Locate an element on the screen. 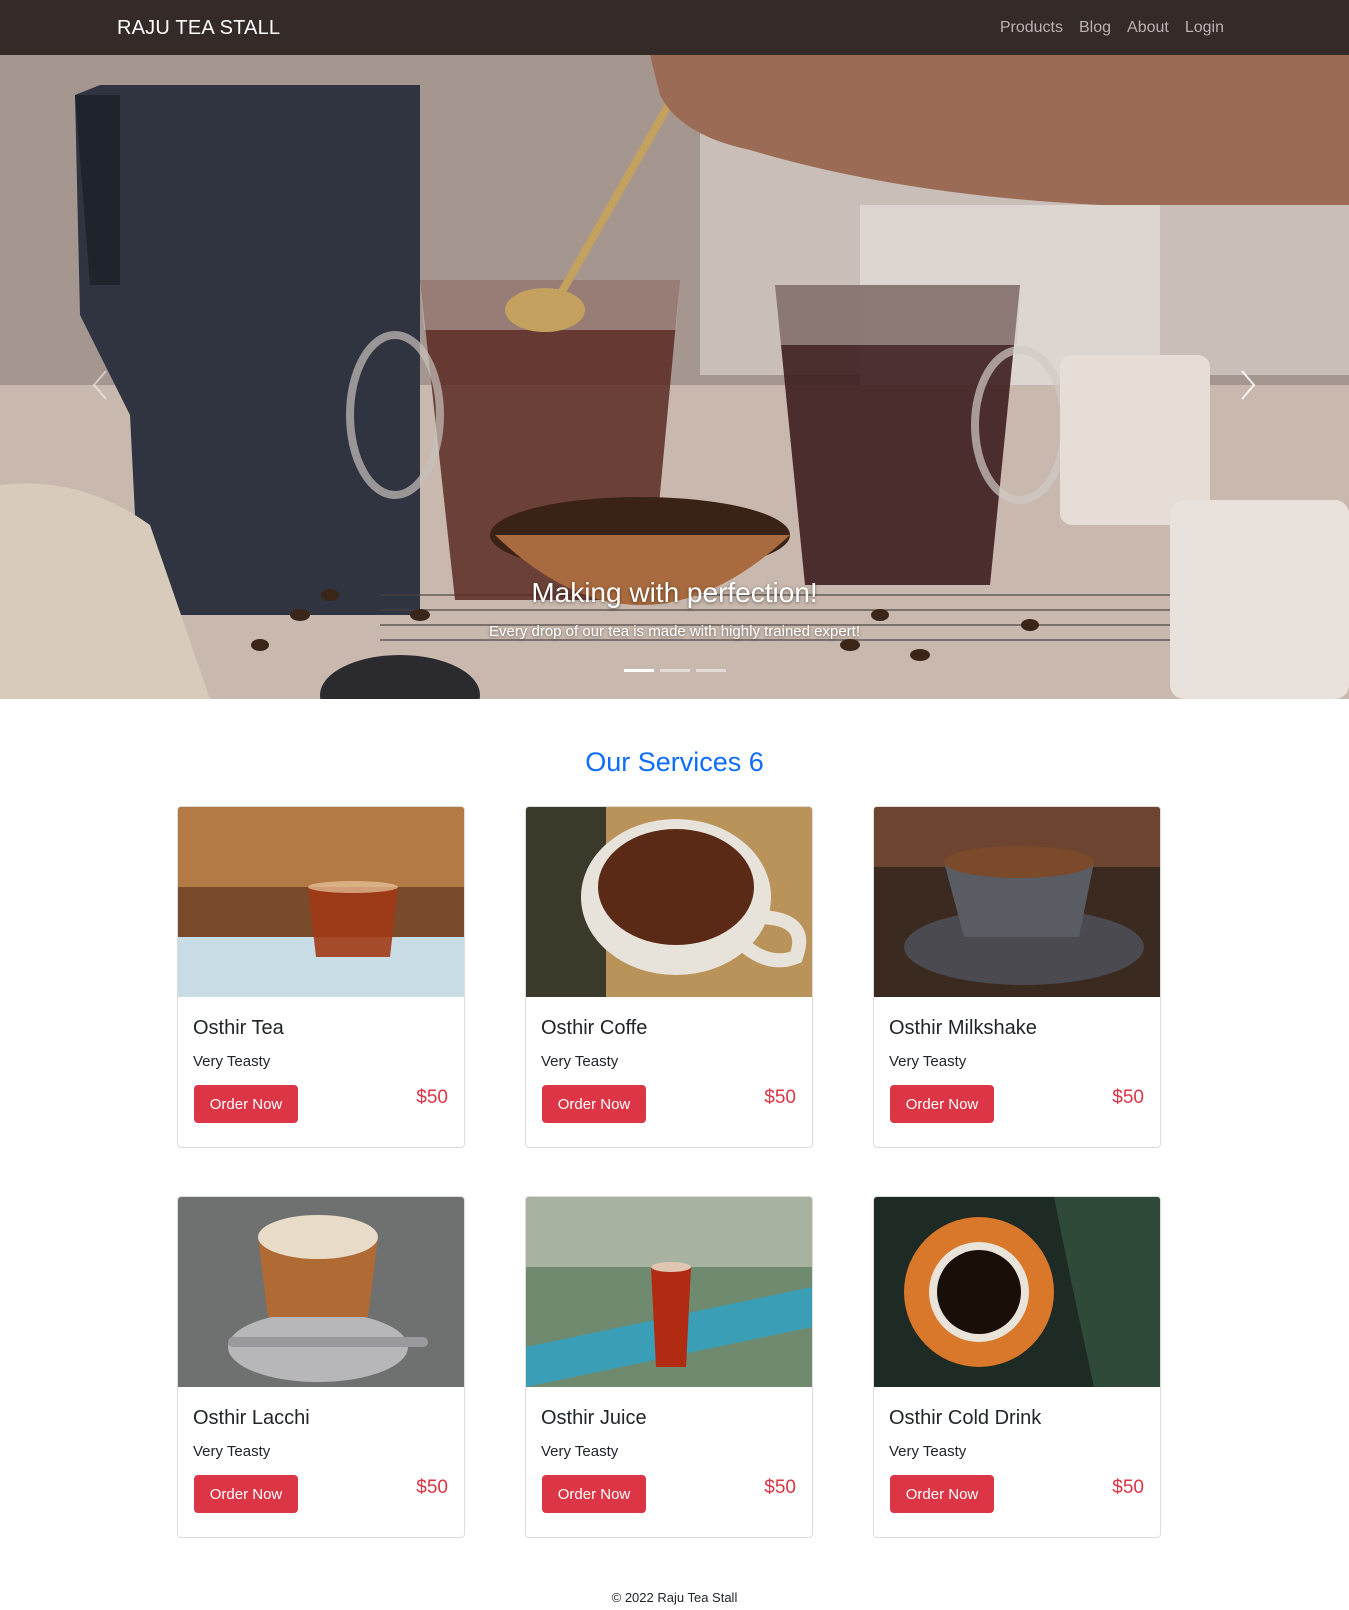 This screenshot has width=1349, height=1610. nav-link-login: Login is located at coordinates (1204, 28).